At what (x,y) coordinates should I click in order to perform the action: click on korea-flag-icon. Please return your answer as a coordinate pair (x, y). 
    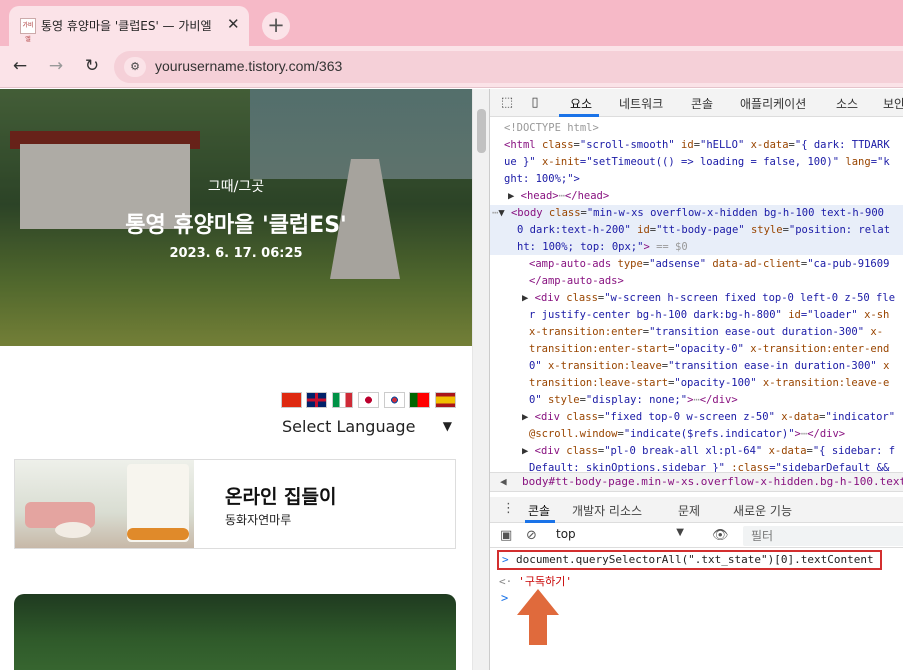
    Looking at the image, I should click on (394, 400).